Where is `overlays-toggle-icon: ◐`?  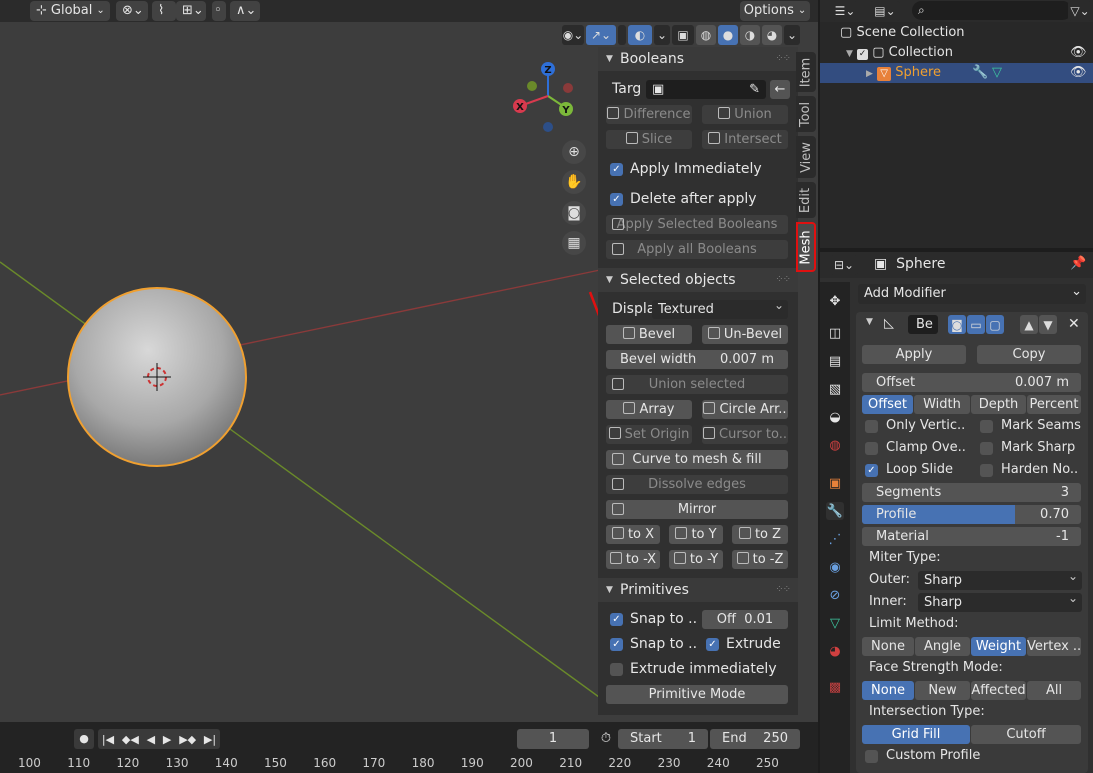 overlays-toggle-icon: ◐ is located at coordinates (640, 35).